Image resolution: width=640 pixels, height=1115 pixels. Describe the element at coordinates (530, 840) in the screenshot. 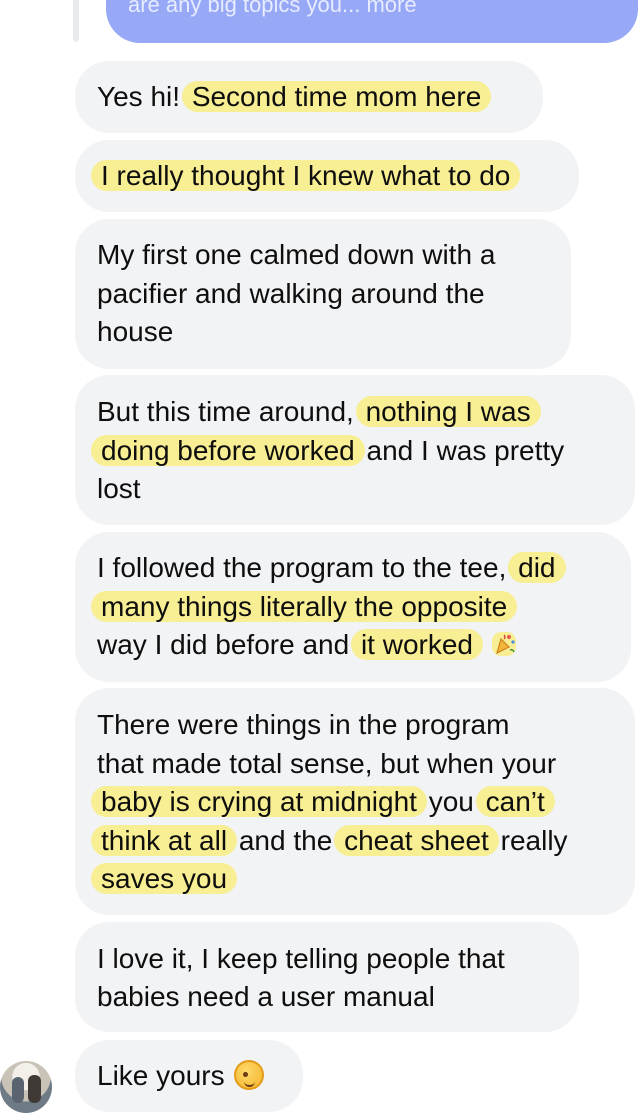

I see `message-text: really` at that location.